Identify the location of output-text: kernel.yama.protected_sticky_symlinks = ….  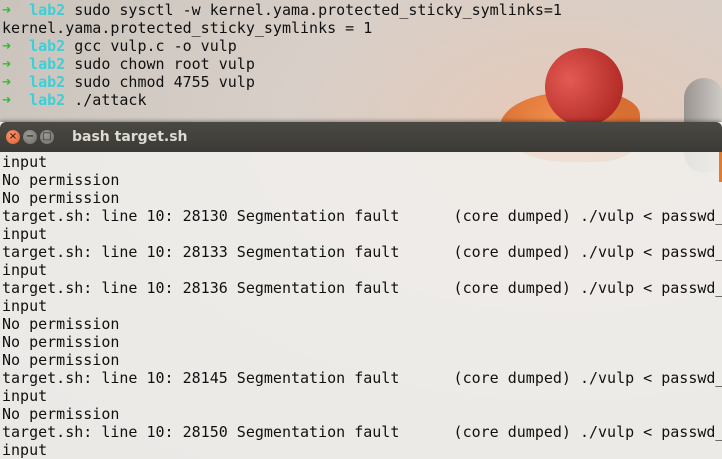
(187, 28).